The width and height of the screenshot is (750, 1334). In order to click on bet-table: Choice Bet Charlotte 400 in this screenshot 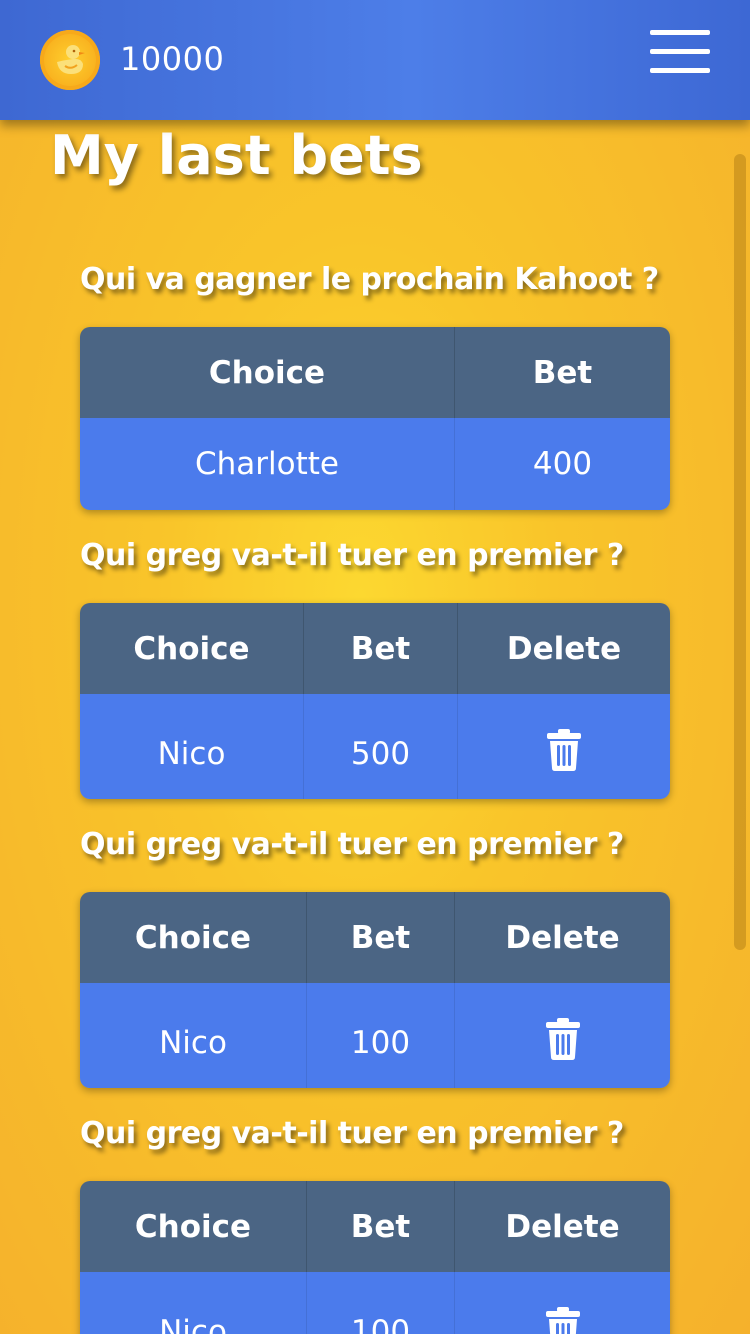, I will do `click(375, 418)`.